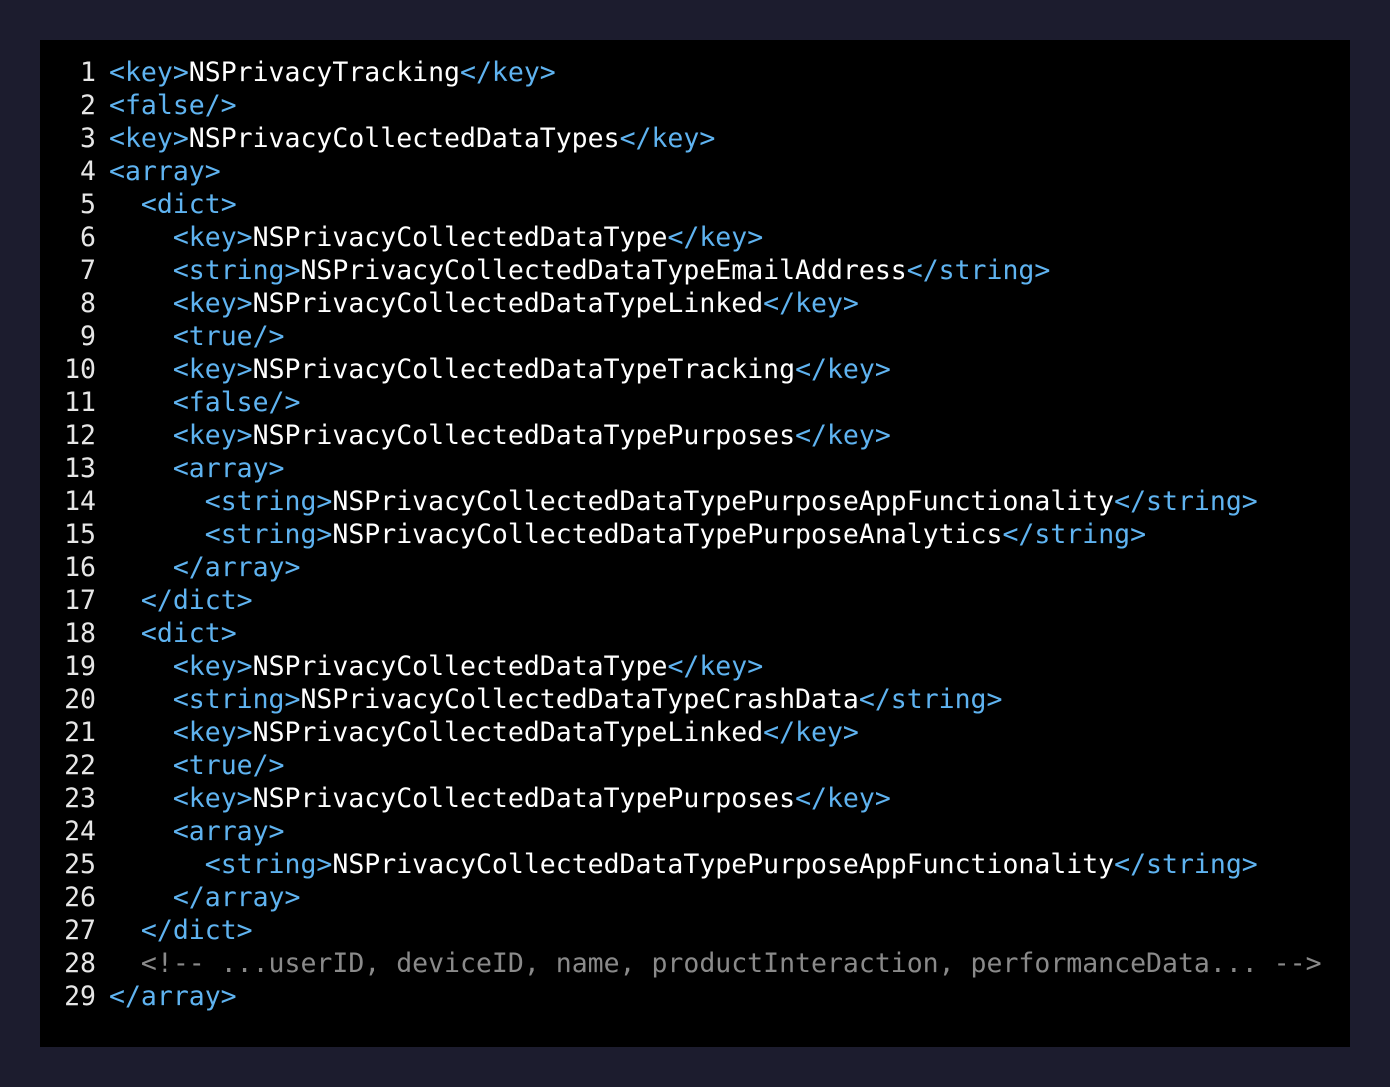 The width and height of the screenshot is (1390, 1087). I want to click on line-number: 27, so click(80, 930).